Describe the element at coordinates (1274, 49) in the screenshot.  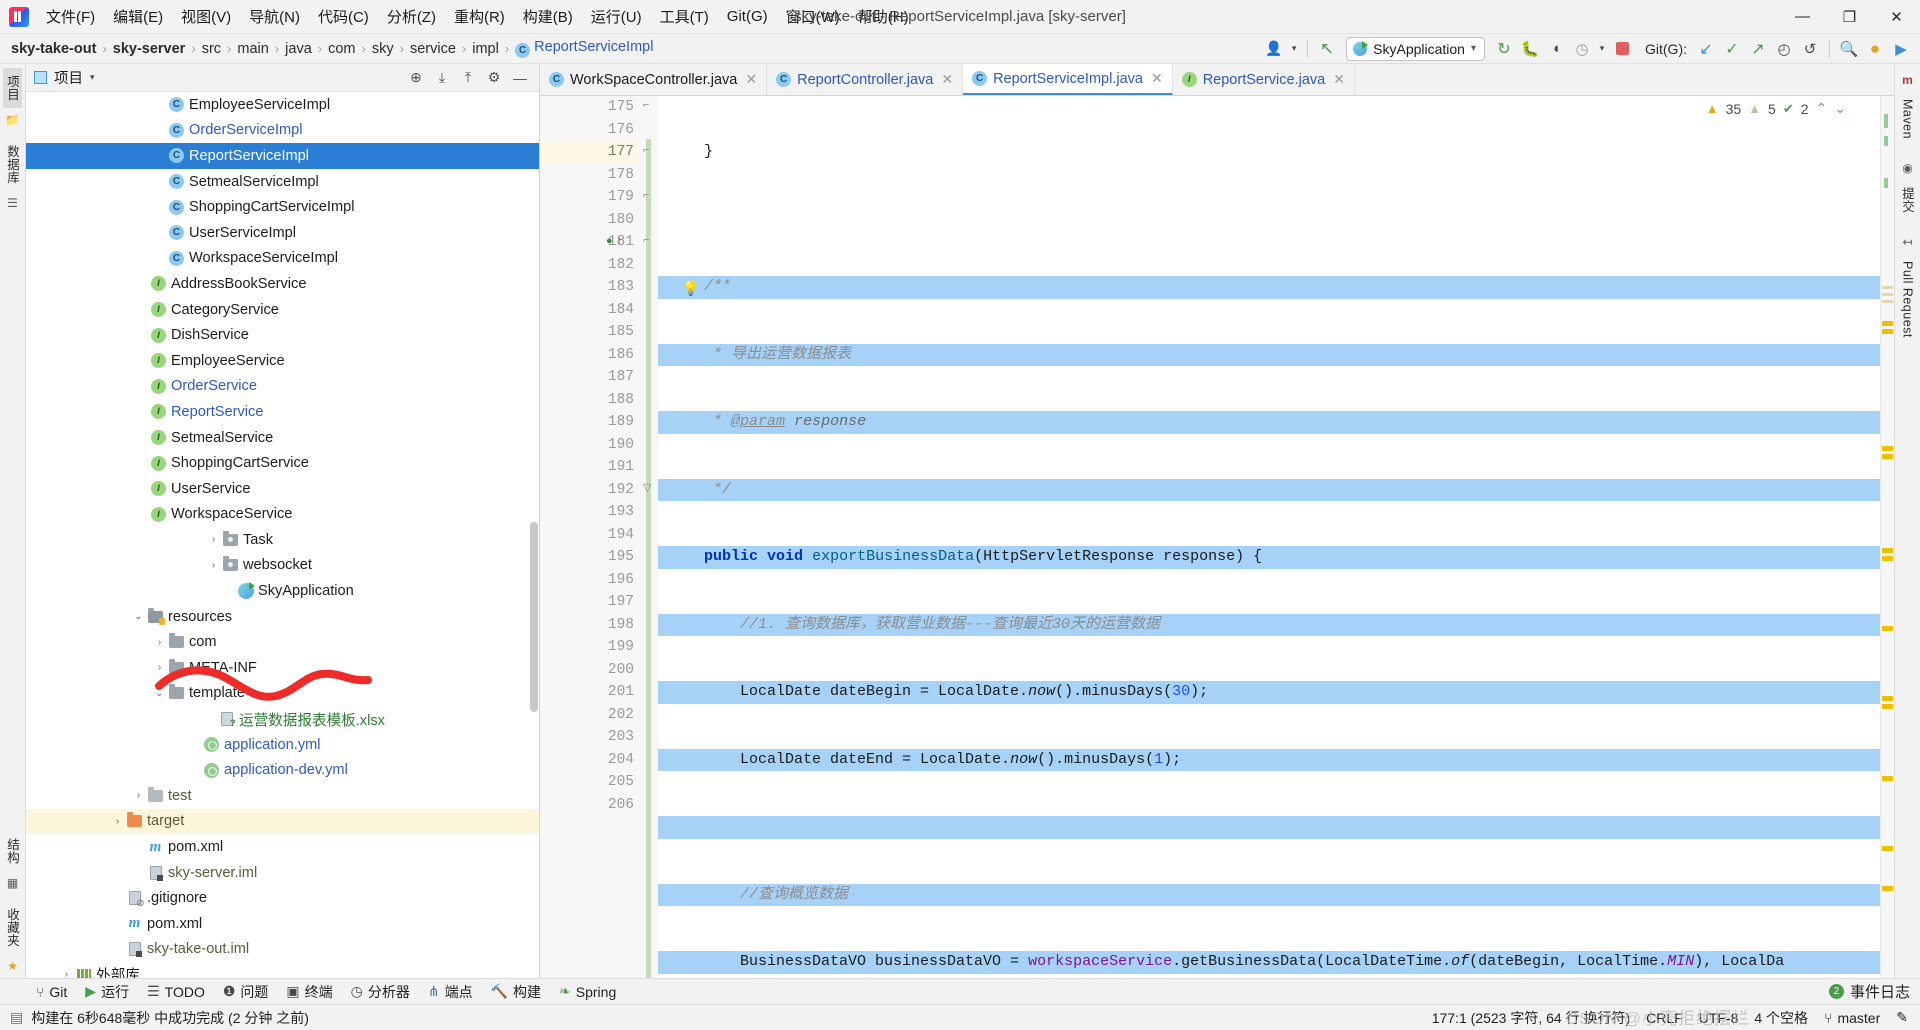
I see `user-icon: 👤` at that location.